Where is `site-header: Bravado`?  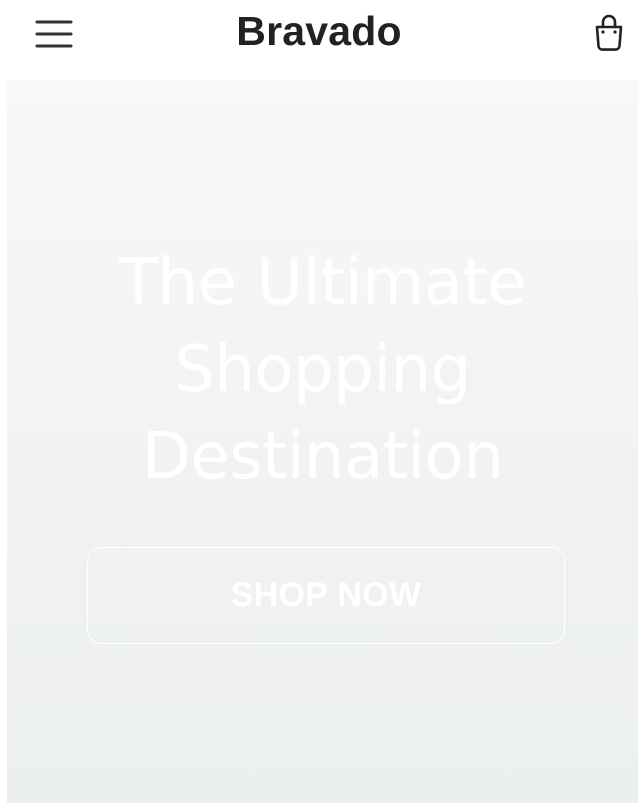 site-header: Bravado is located at coordinates (319, 40).